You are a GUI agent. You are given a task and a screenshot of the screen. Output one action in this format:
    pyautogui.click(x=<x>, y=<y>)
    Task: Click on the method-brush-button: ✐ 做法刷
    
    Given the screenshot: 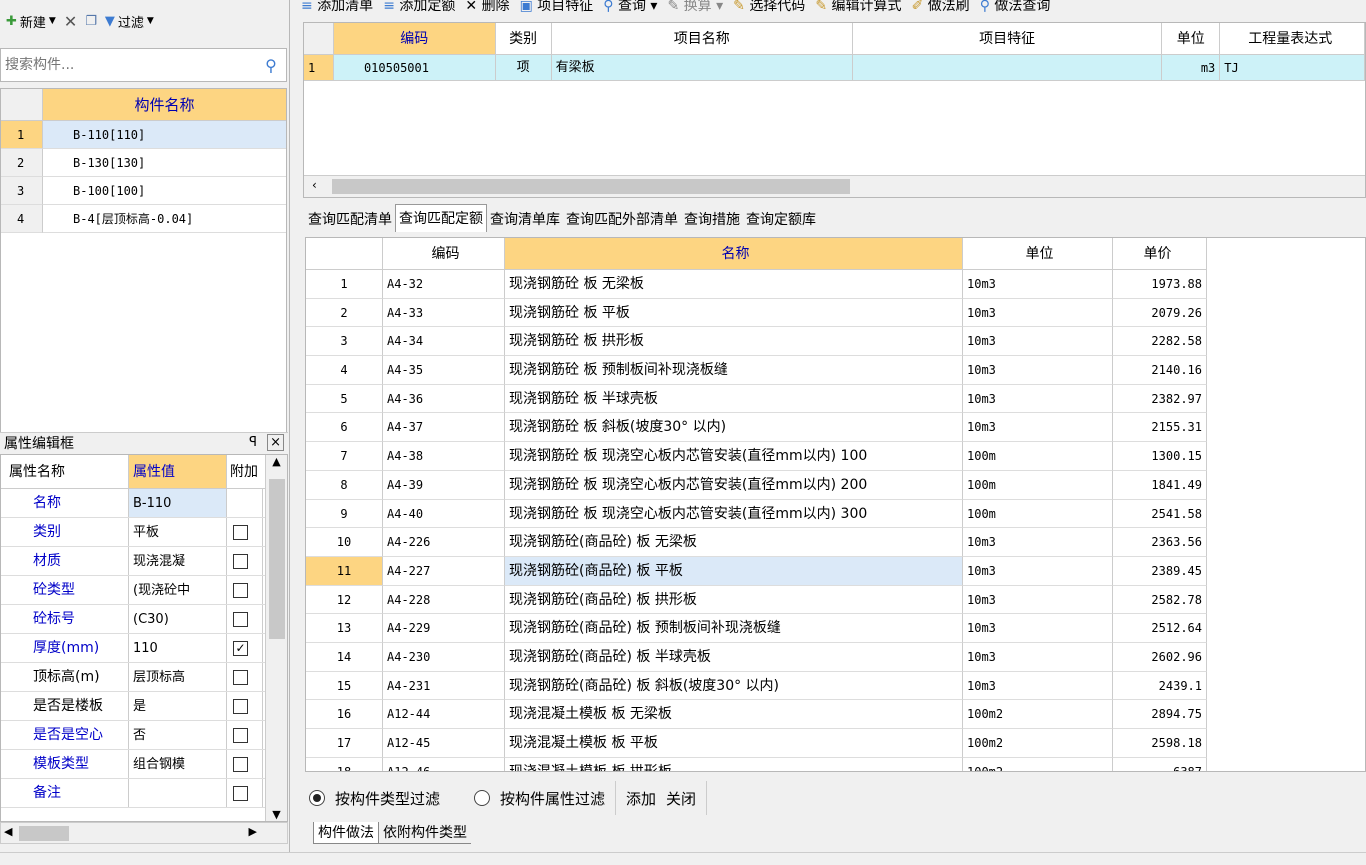 What is the action you would take?
    pyautogui.click(x=941, y=7)
    